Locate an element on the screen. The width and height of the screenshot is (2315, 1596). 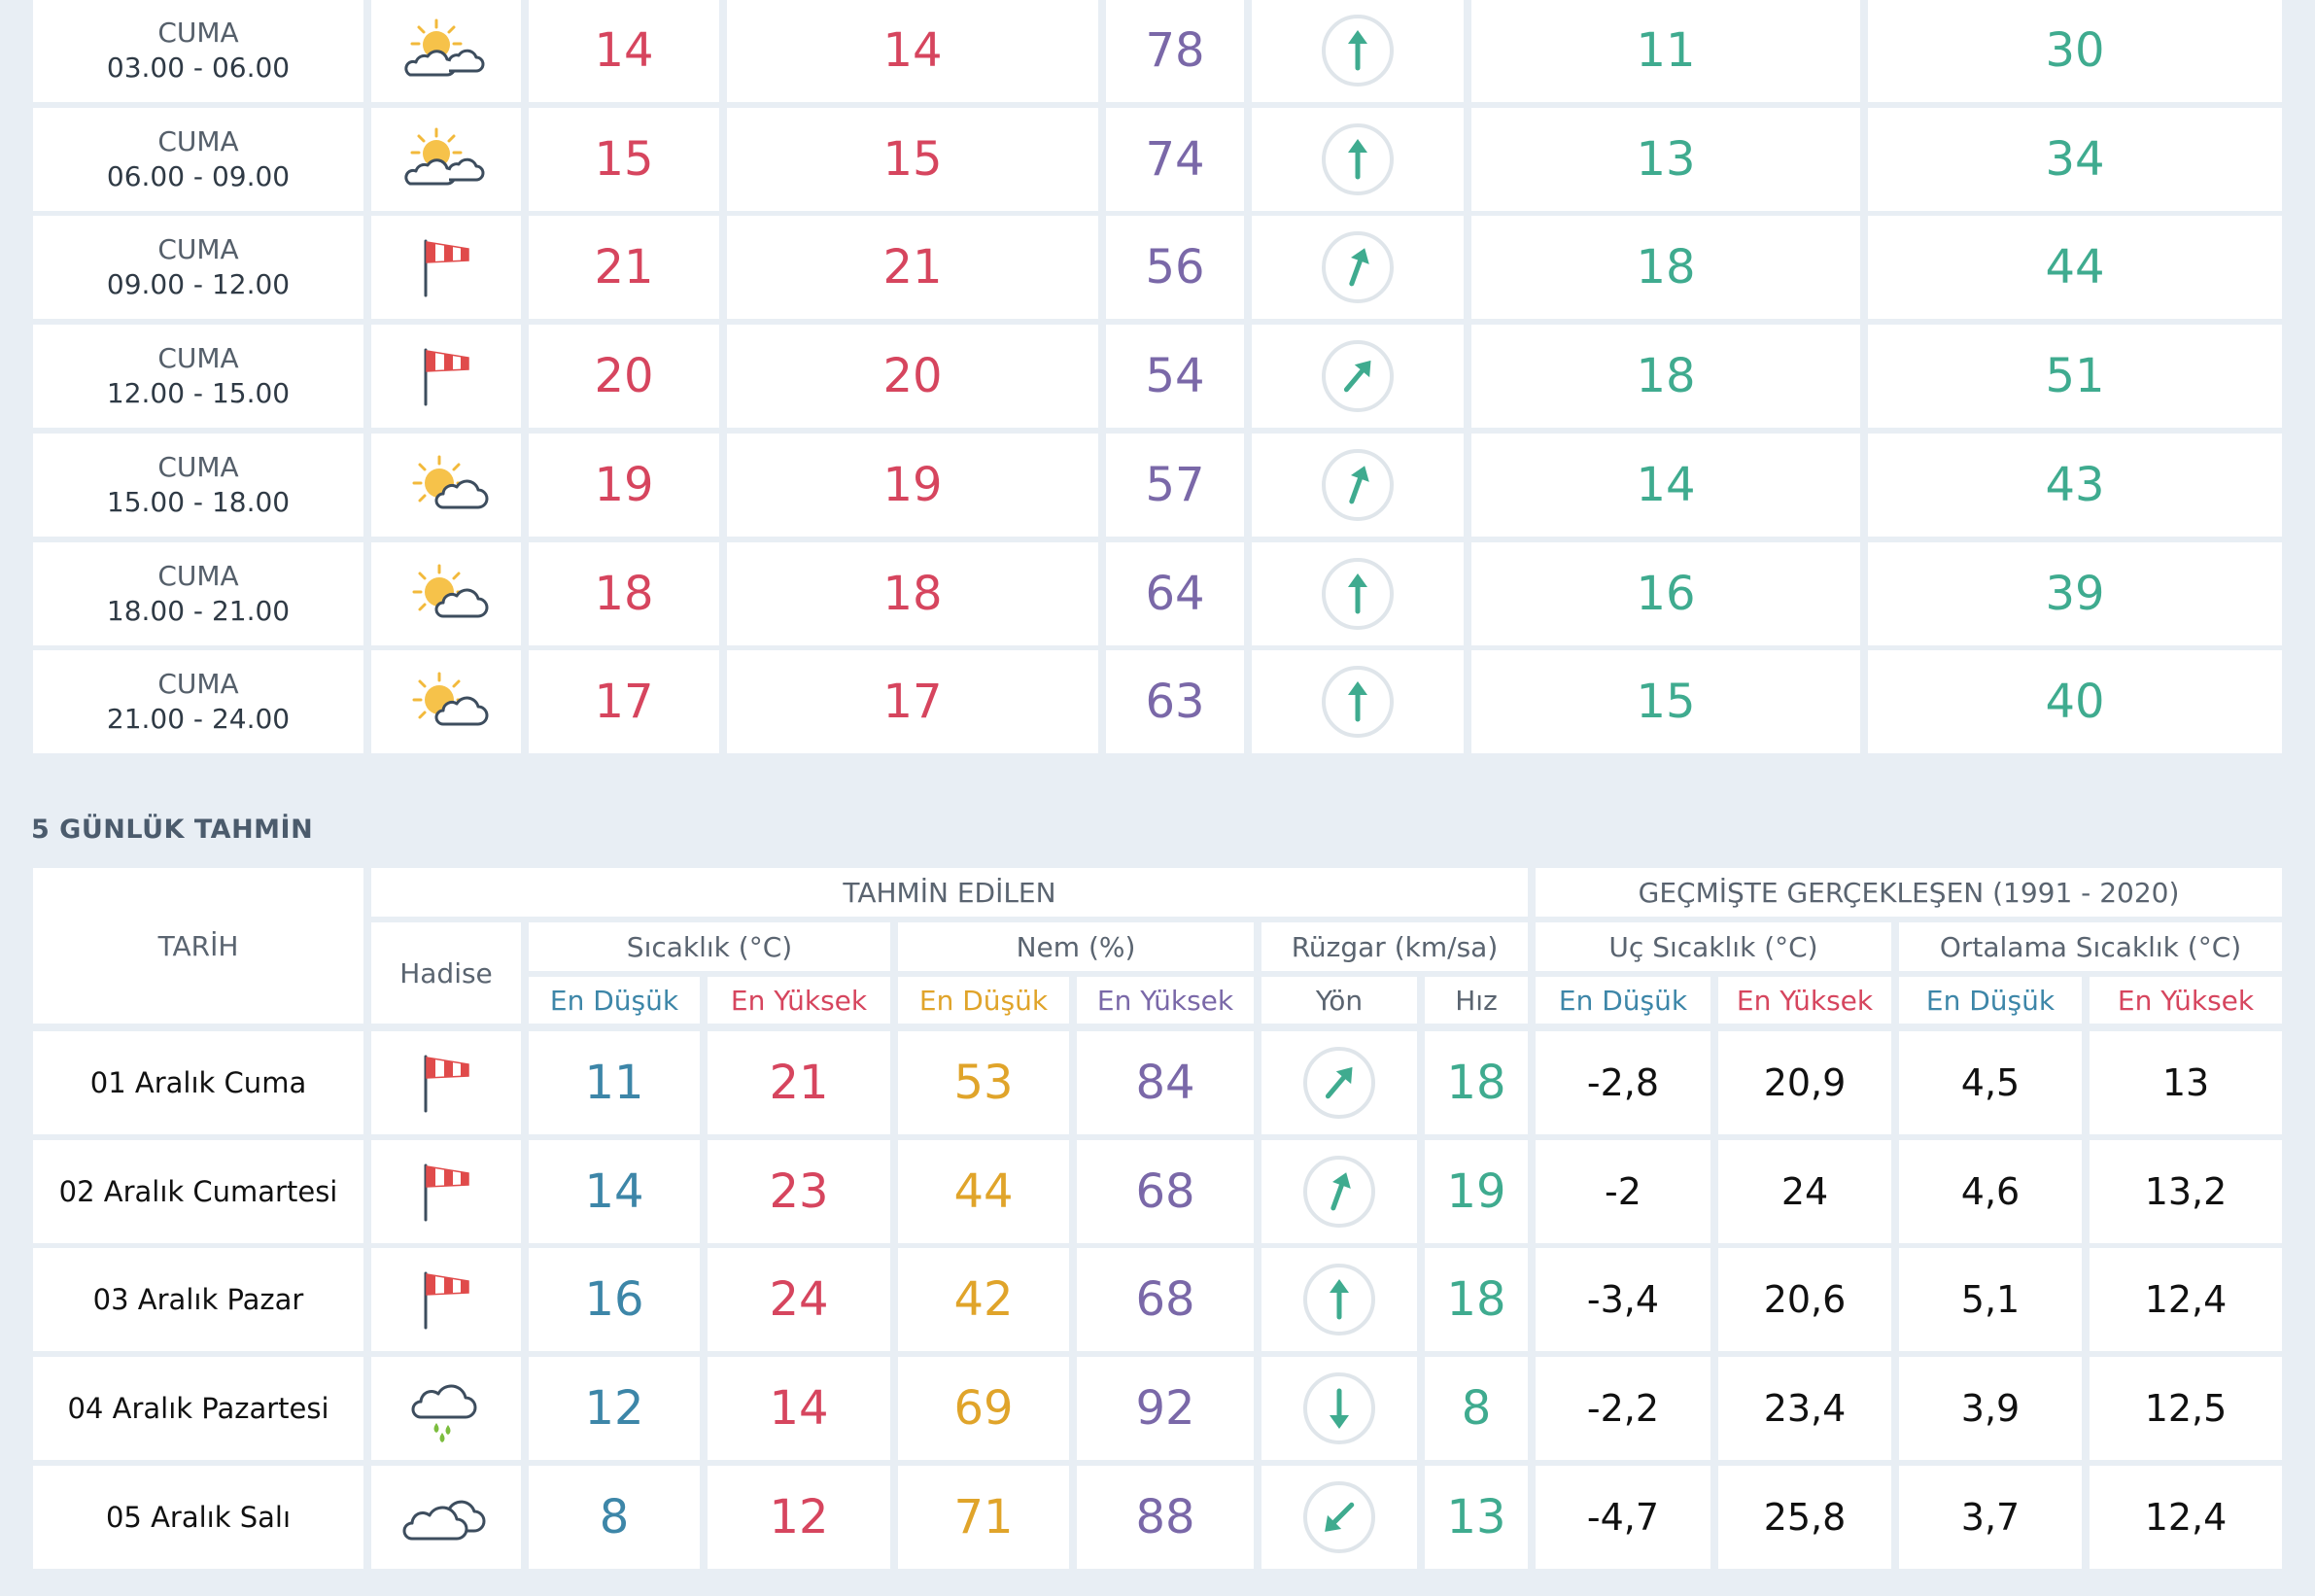
hourly-wind-gust: 43 is located at coordinates (2075, 485).